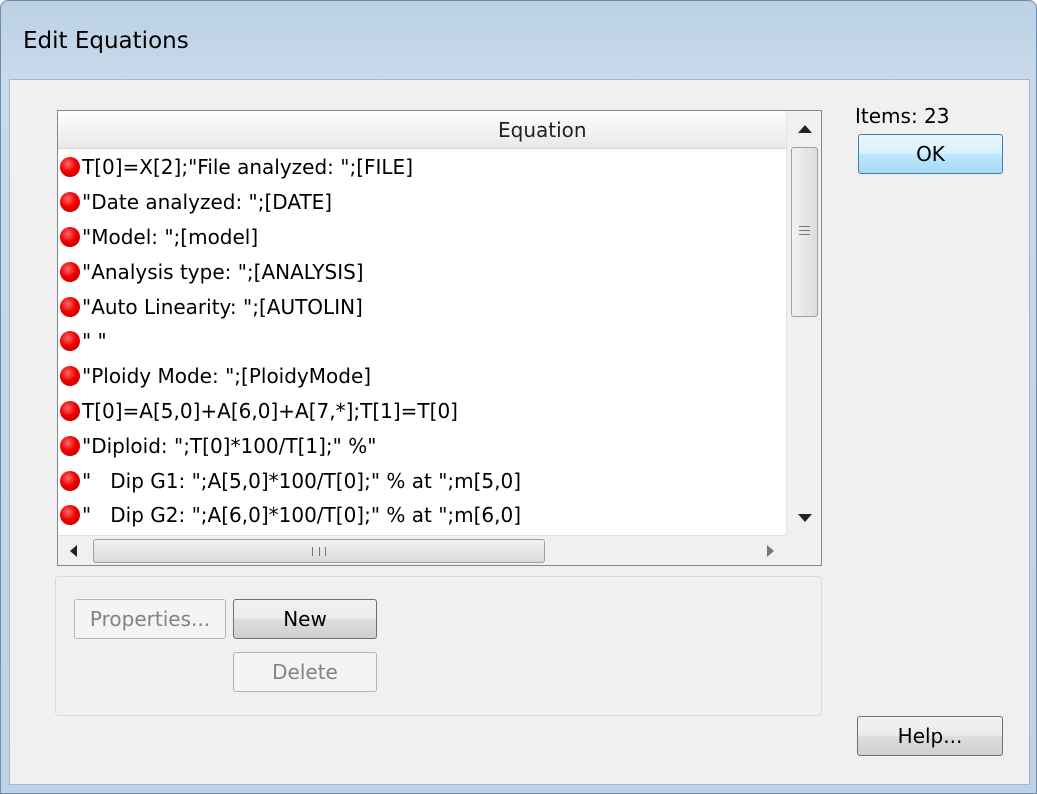  What do you see at coordinates (270, 410) in the screenshot?
I see `equation-text: T[0]=A[5,0]+A[6,0]+A[7,*];T[1]=T[0]` at bounding box center [270, 410].